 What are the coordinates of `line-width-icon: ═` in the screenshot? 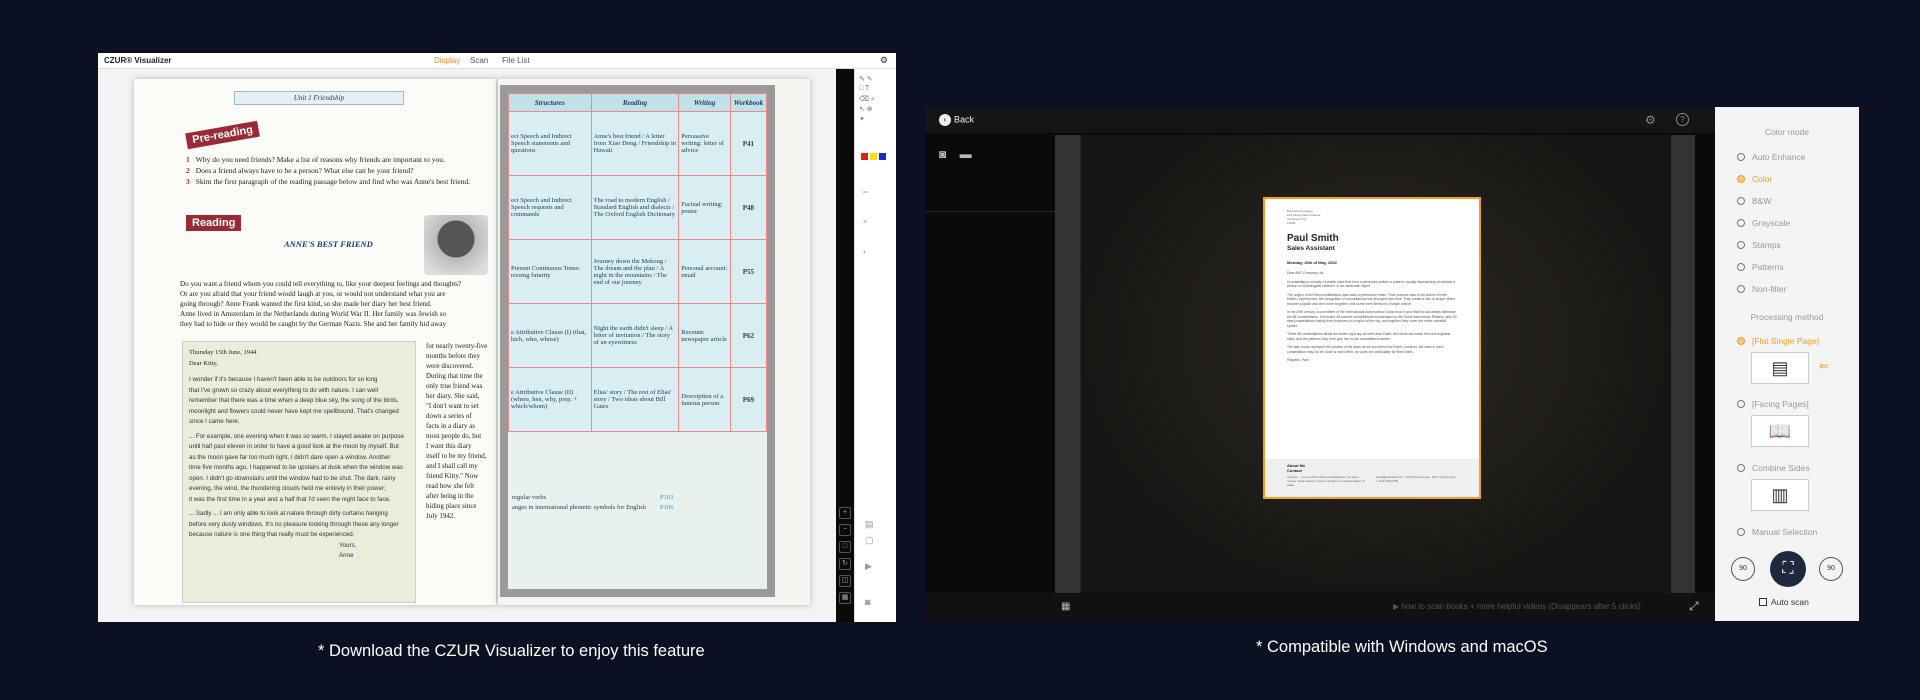 It's located at (865, 192).